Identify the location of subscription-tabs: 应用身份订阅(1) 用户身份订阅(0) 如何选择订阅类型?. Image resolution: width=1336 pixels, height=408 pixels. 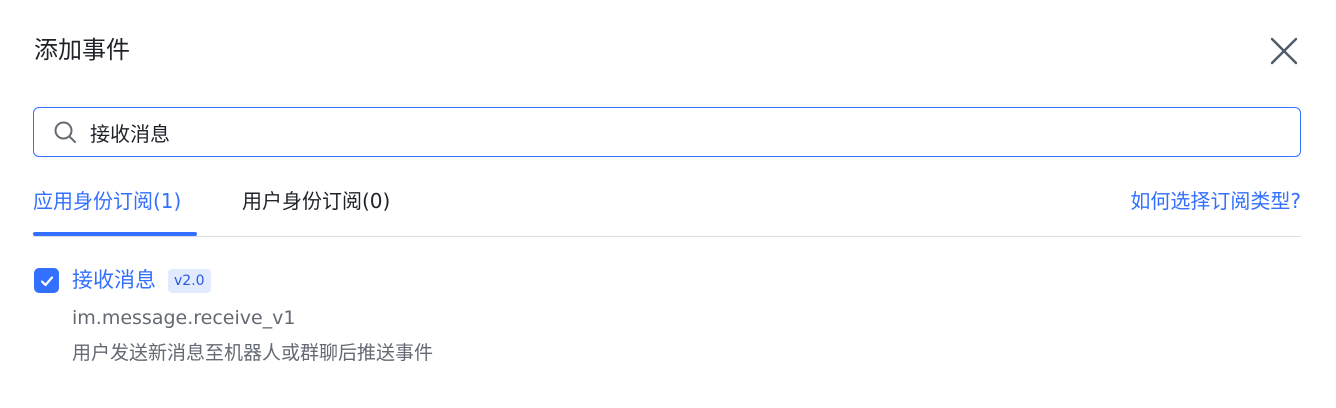
(667, 208).